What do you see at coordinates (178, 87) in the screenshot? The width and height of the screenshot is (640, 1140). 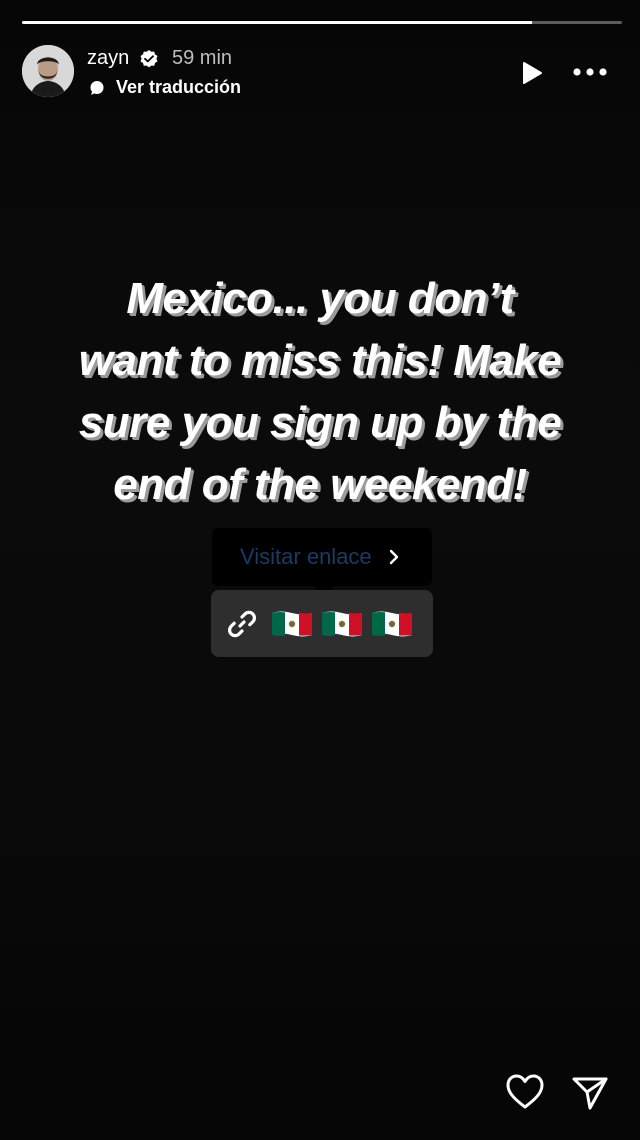 I see `translate-button: Ver traducción` at bounding box center [178, 87].